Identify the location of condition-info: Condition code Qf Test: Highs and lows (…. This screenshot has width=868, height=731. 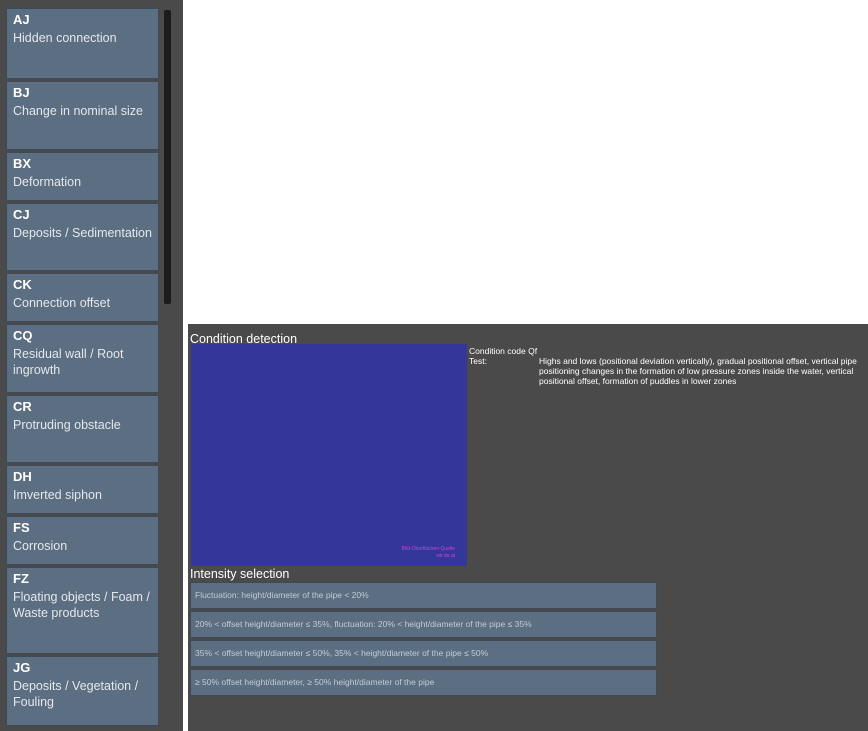
(665, 366).